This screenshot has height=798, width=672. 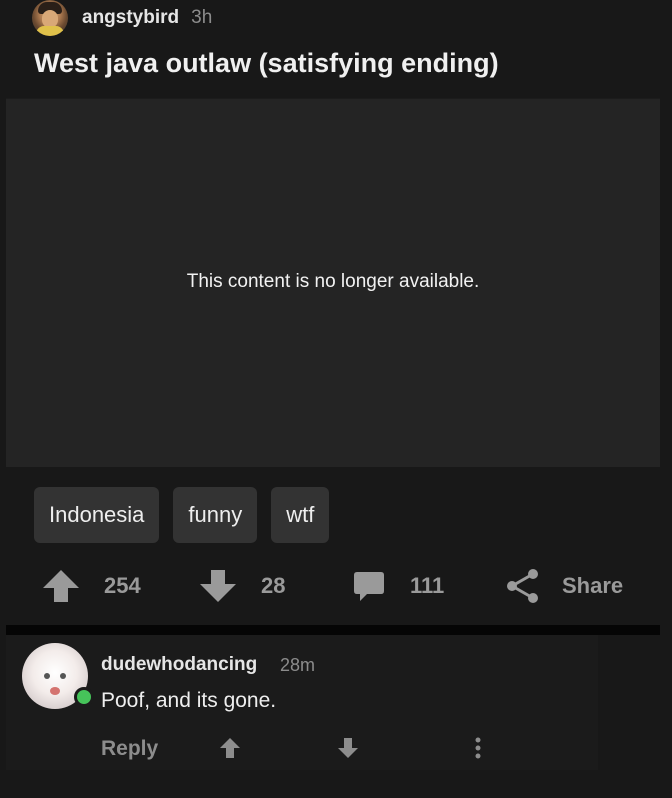 What do you see at coordinates (129, 749) in the screenshot?
I see `reply-button: Reply` at bounding box center [129, 749].